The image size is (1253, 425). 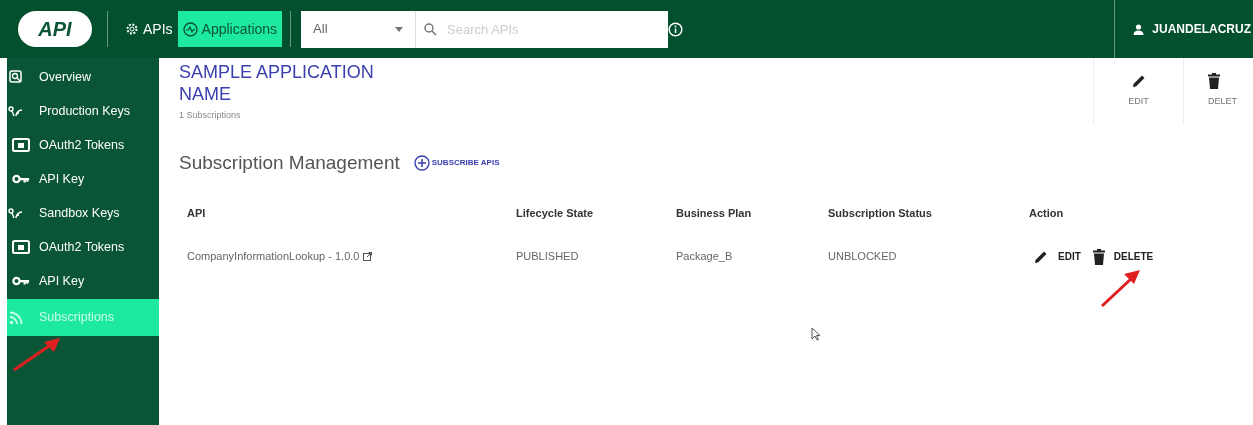 I want to click on sidebar-item: Sandbox Keys, so click(x=83, y=213).